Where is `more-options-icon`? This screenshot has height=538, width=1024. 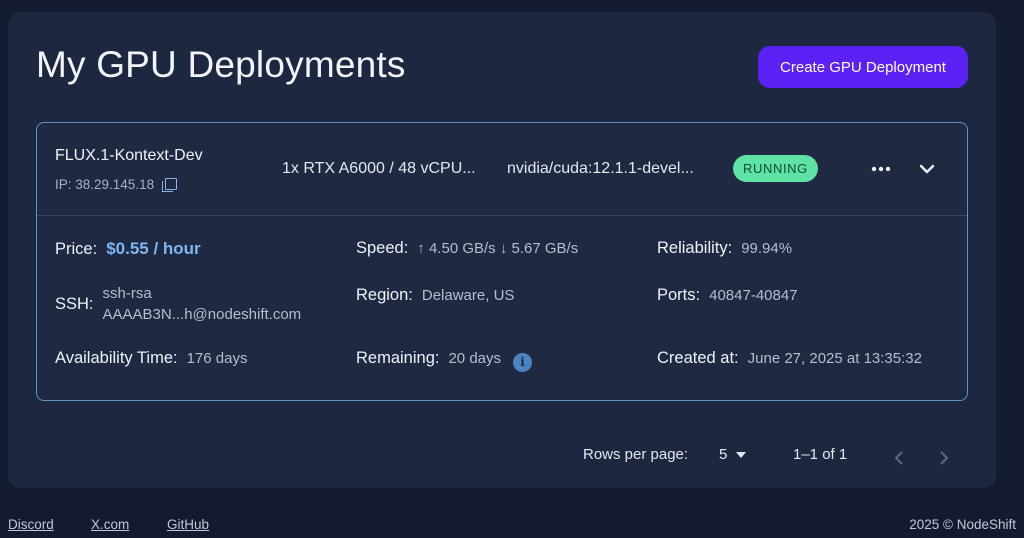
more-options-icon is located at coordinates (881, 169).